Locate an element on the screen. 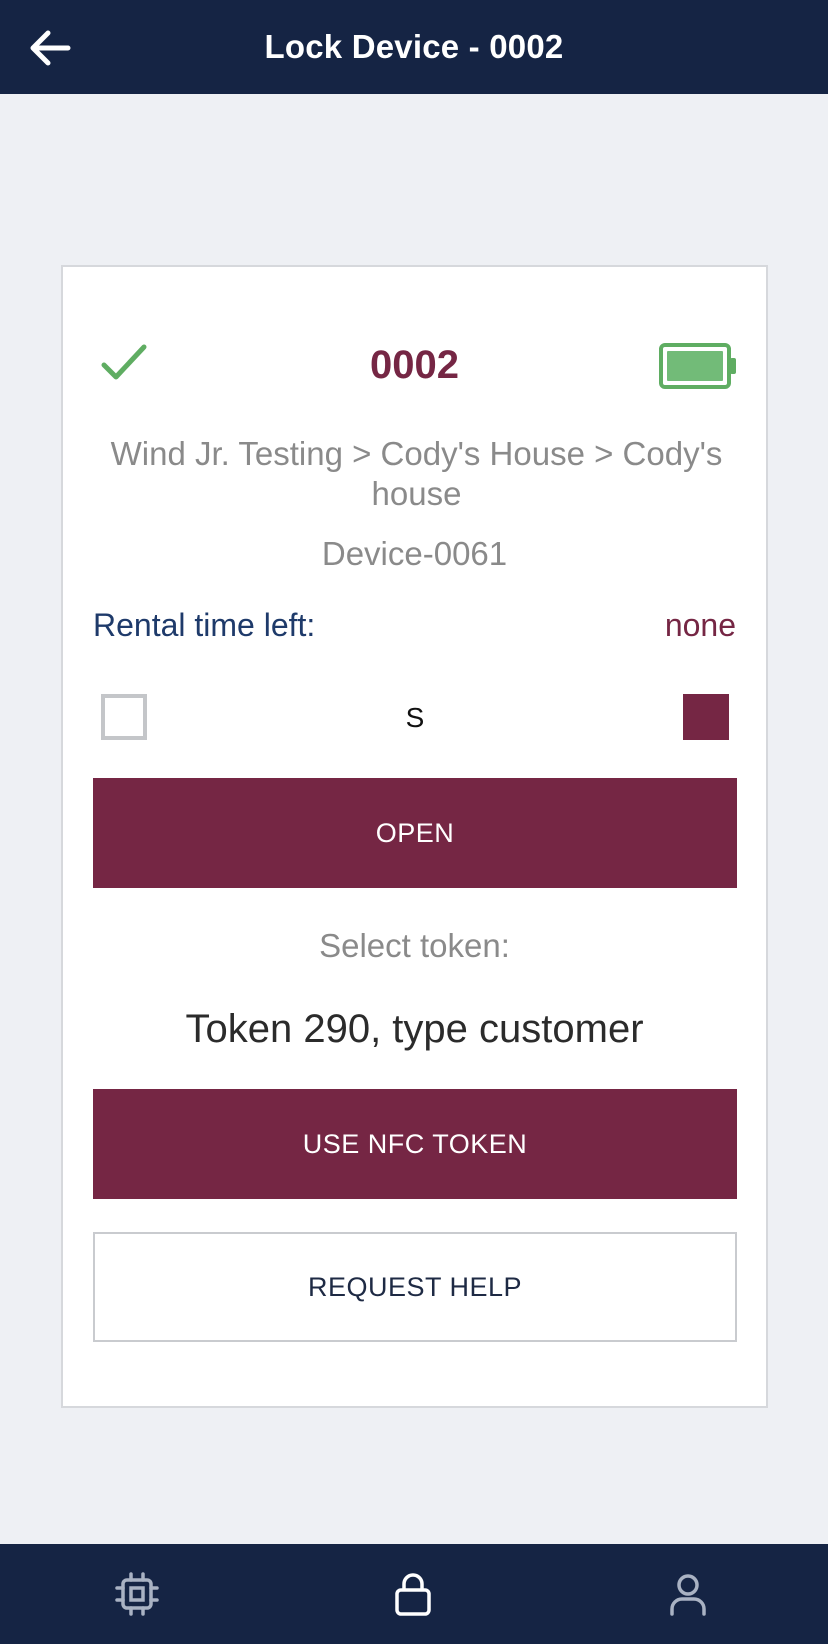  arrow-left-icon is located at coordinates (50, 48).